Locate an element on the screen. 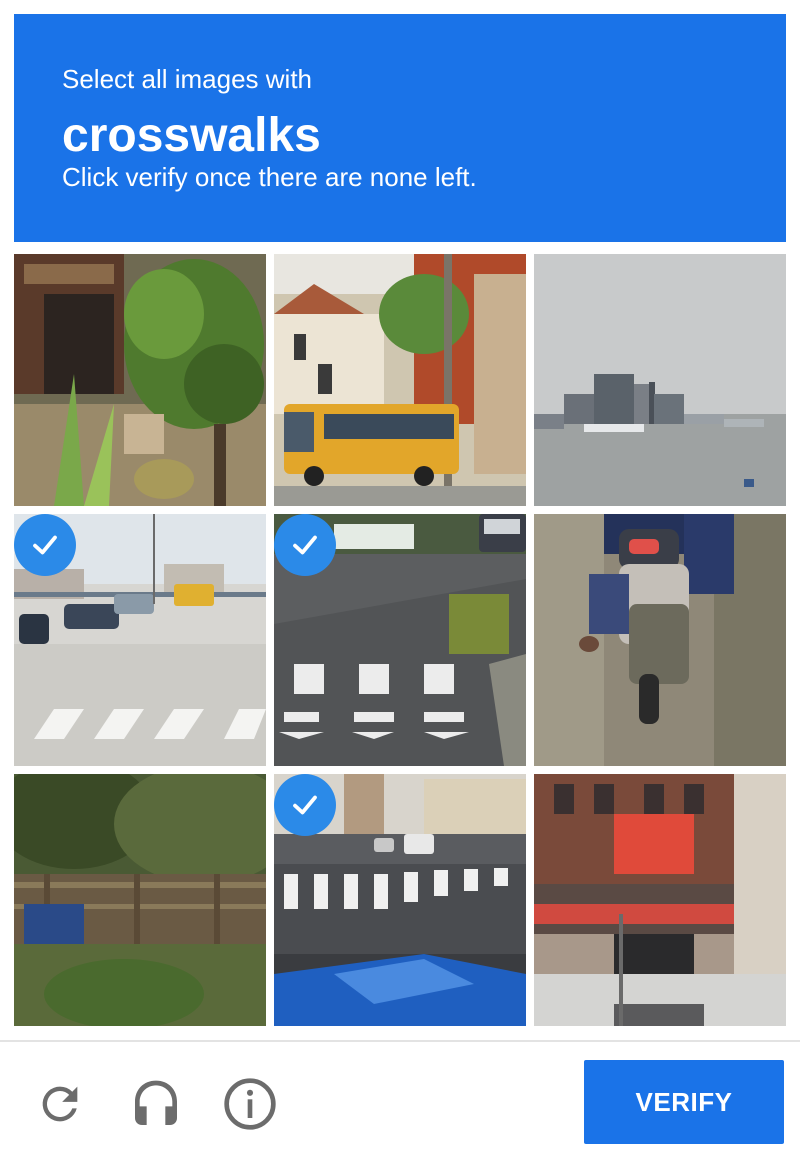  audio-challenge-button is located at coordinates (156, 1104).